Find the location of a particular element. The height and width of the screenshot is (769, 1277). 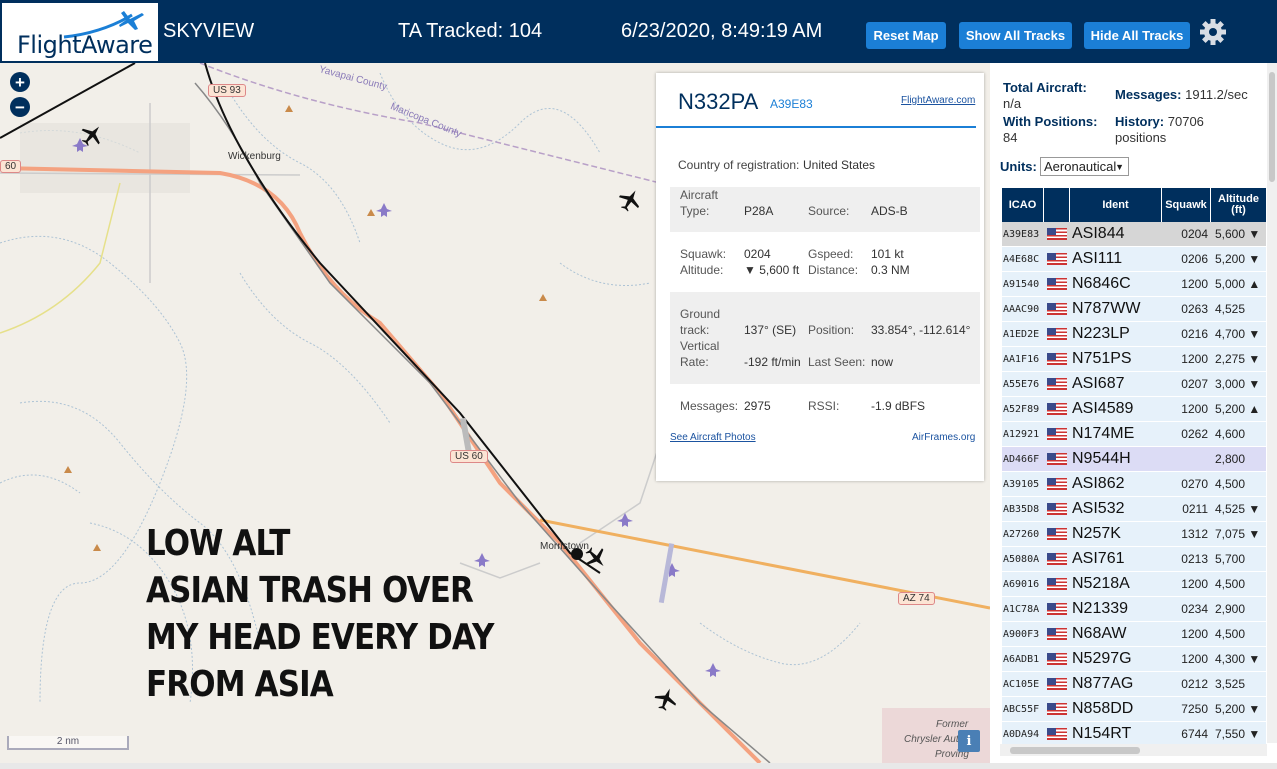

hide-all-tracks-button: Hide All Tracks is located at coordinates (1137, 35).